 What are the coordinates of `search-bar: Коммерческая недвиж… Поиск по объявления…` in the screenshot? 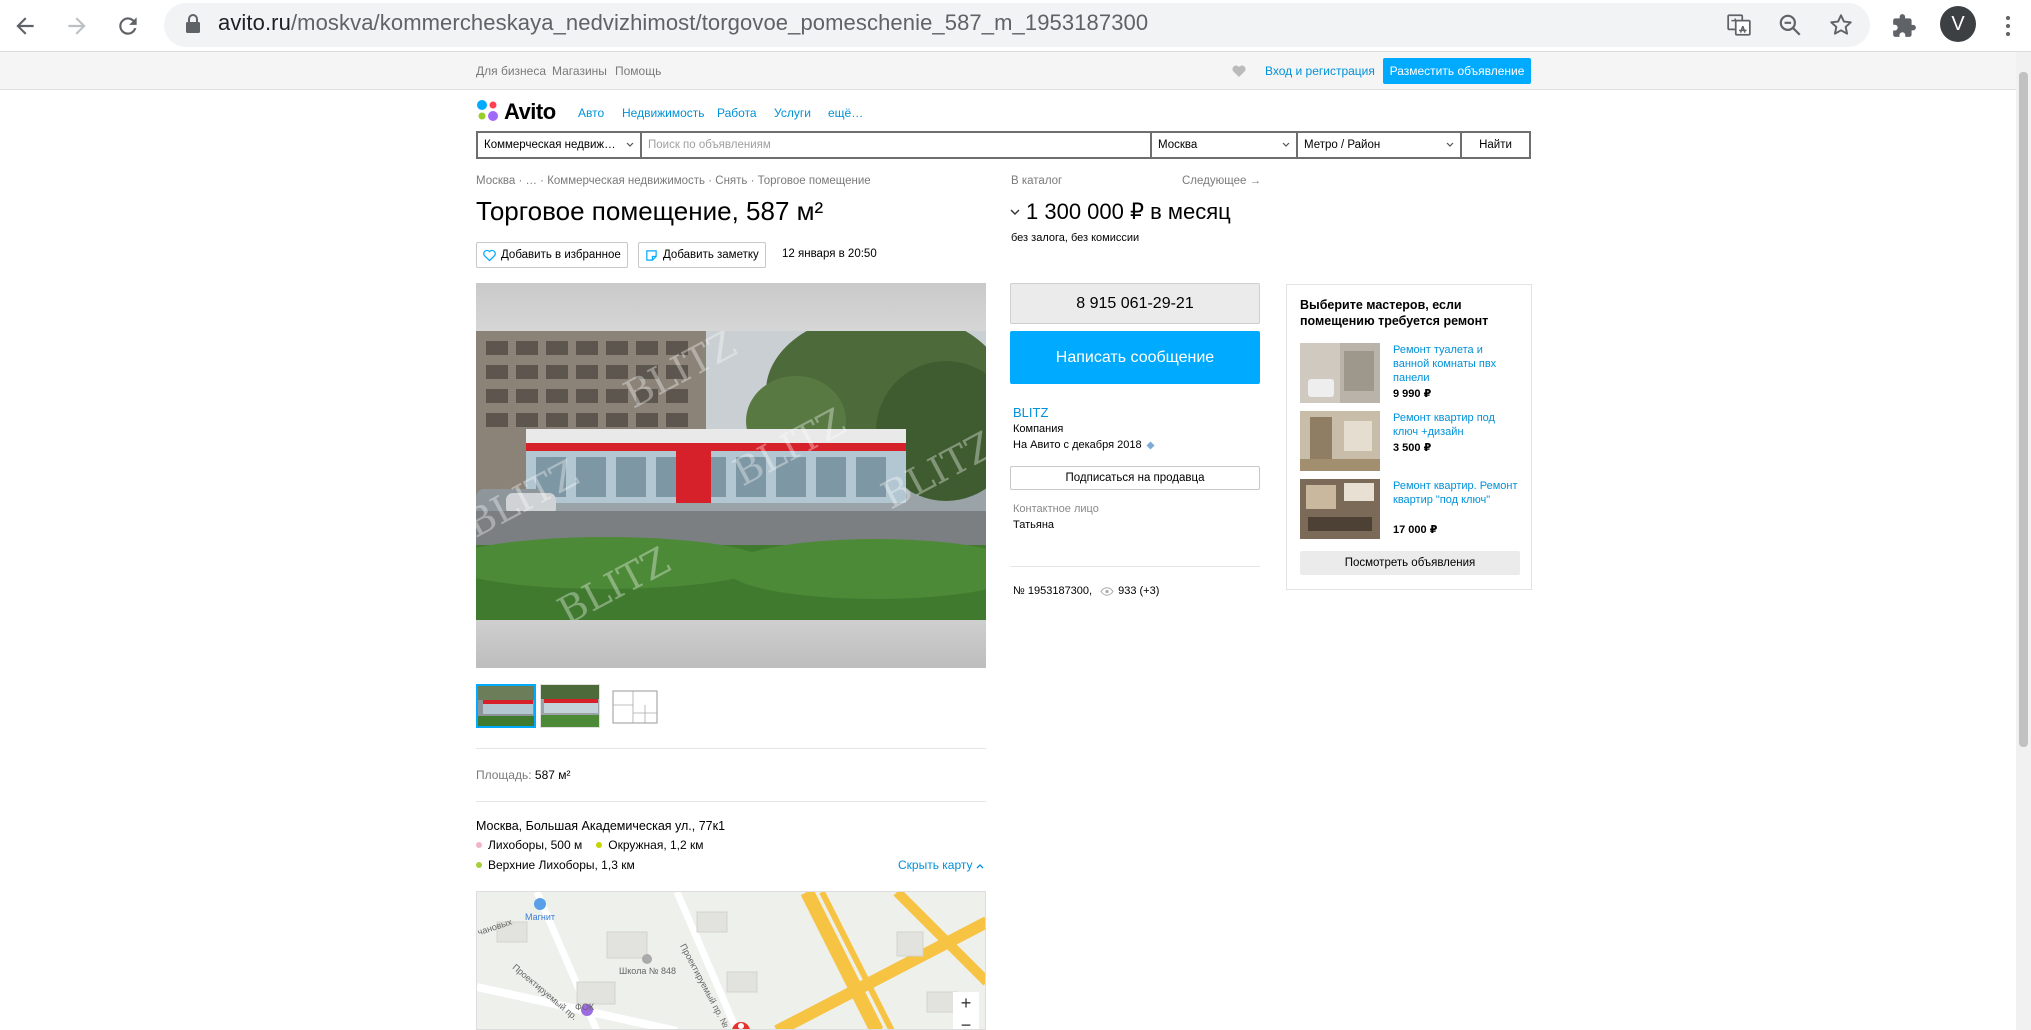 It's located at (1003, 145).